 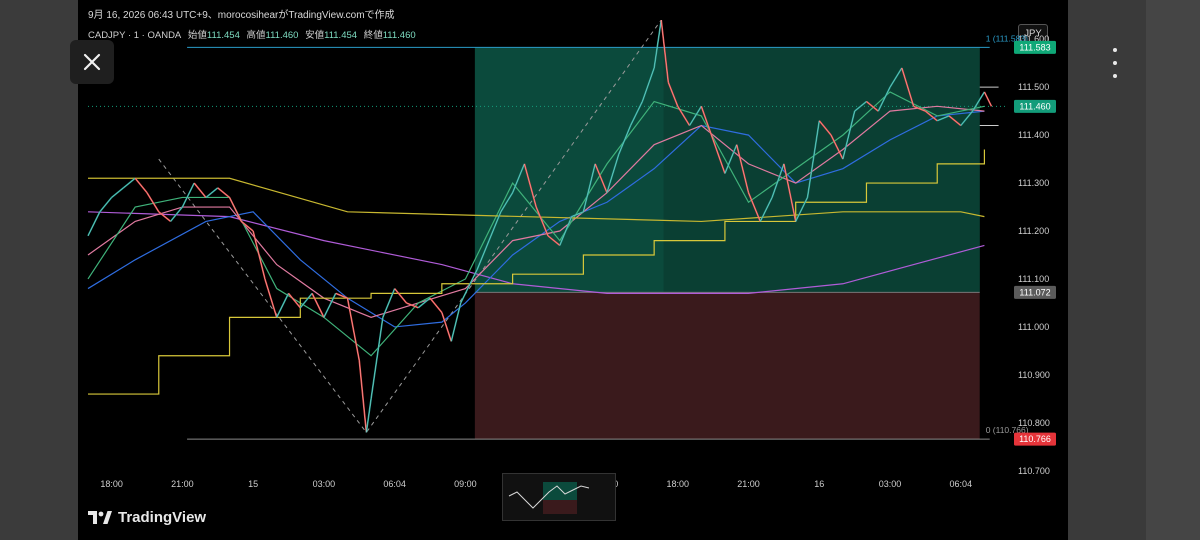 I want to click on target-zone-inner, so click(x=821, y=170).